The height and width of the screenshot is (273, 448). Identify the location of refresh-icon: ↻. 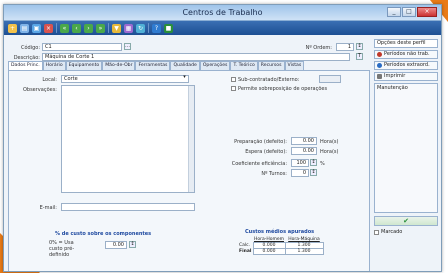
(140, 28).